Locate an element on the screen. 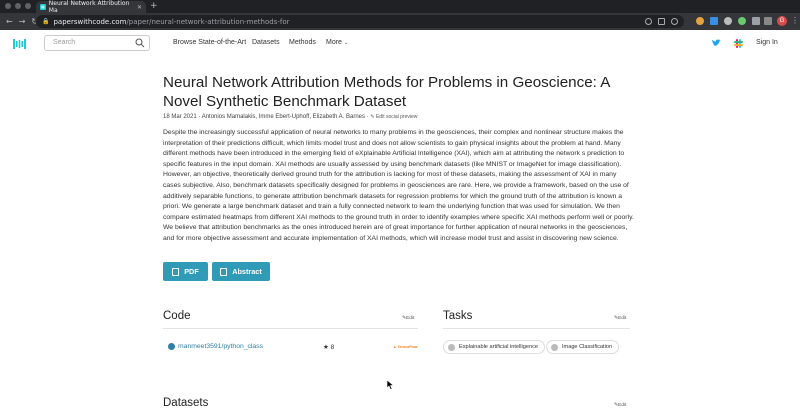 This screenshot has height=417, width=800. paperswithcode-logo-icon is located at coordinates (19, 44).